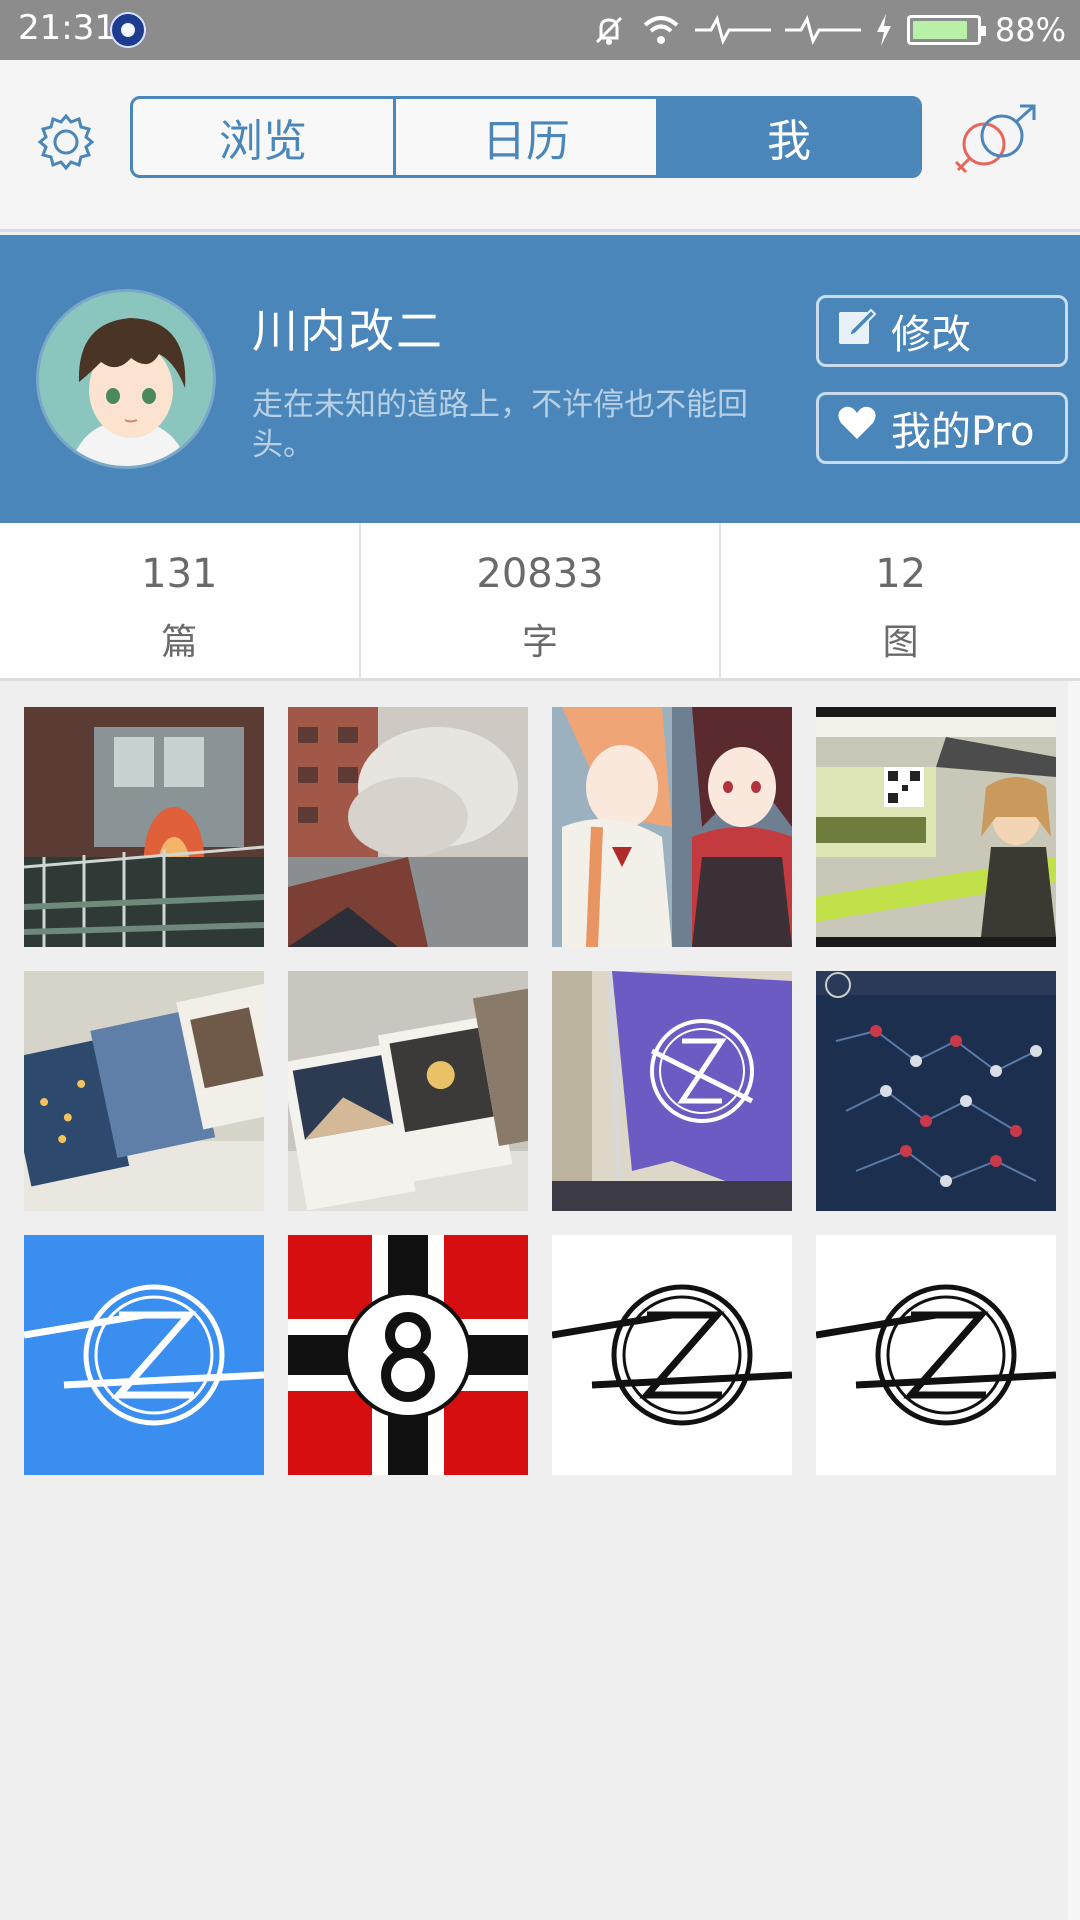  What do you see at coordinates (901, 574) in the screenshot?
I see `stat-value: 12` at bounding box center [901, 574].